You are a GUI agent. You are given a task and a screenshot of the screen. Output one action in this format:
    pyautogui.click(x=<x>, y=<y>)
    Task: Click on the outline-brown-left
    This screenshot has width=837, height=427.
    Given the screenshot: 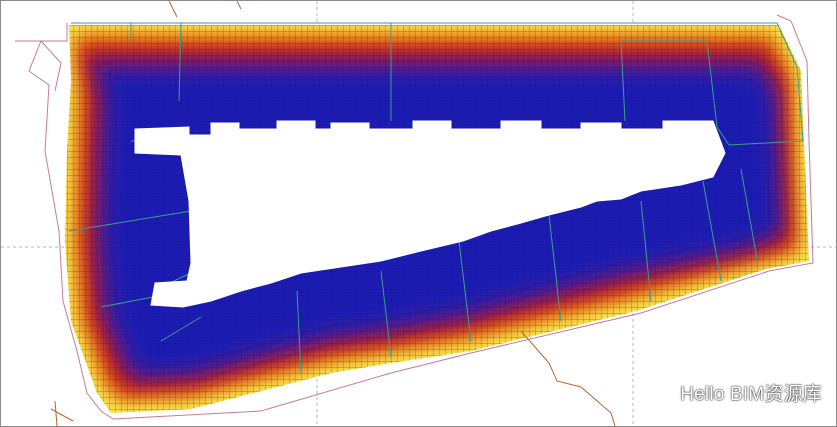 What is the action you would take?
    pyautogui.click(x=62, y=413)
    